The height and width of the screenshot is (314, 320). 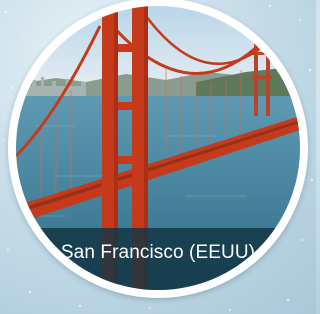 I want to click on city-label: San Francisco (EEUU), so click(x=158, y=252).